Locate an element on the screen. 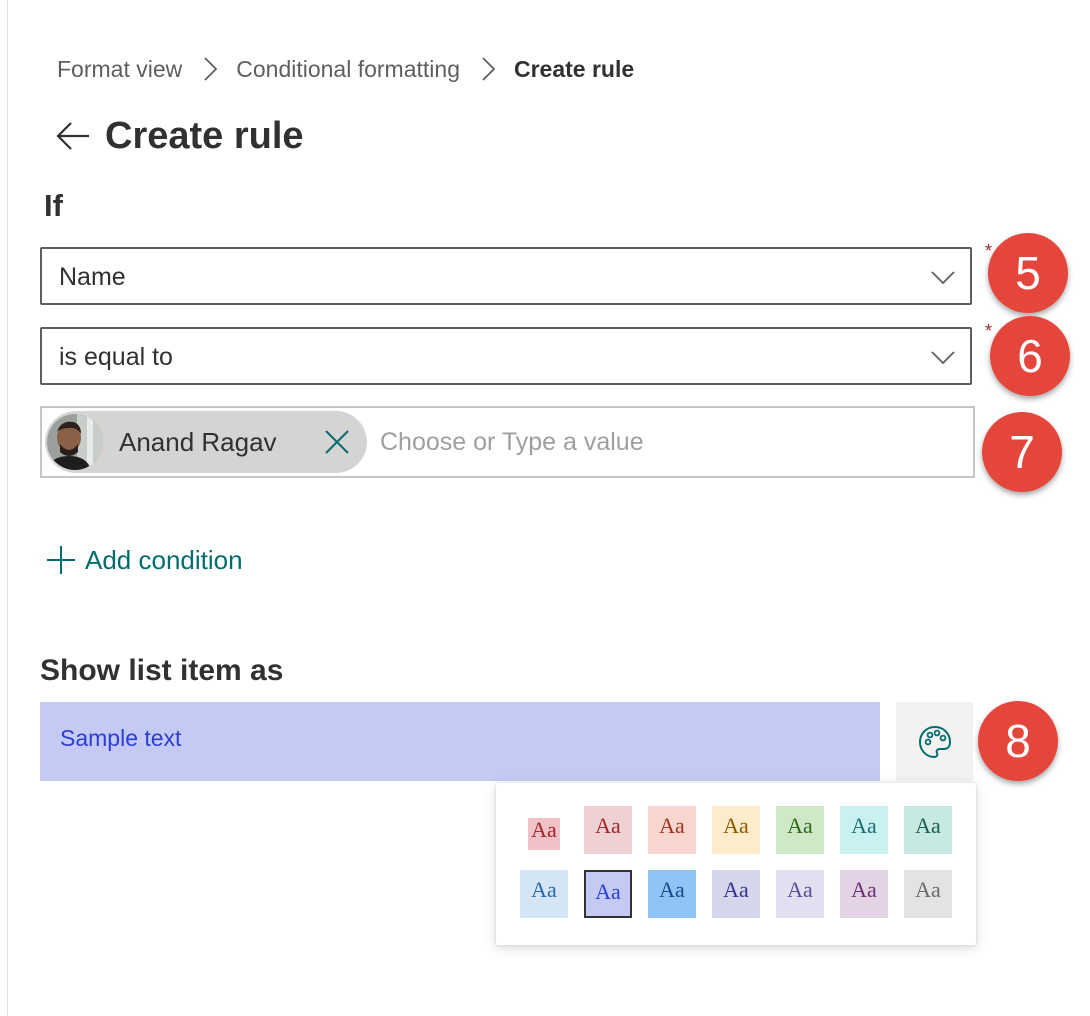  title-row: Create rule is located at coordinates (179, 136).